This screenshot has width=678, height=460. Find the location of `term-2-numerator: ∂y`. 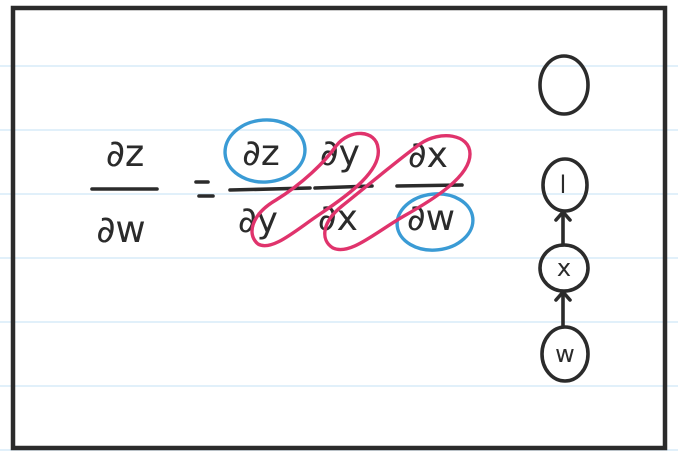

term-2-numerator: ∂y is located at coordinates (340, 153).